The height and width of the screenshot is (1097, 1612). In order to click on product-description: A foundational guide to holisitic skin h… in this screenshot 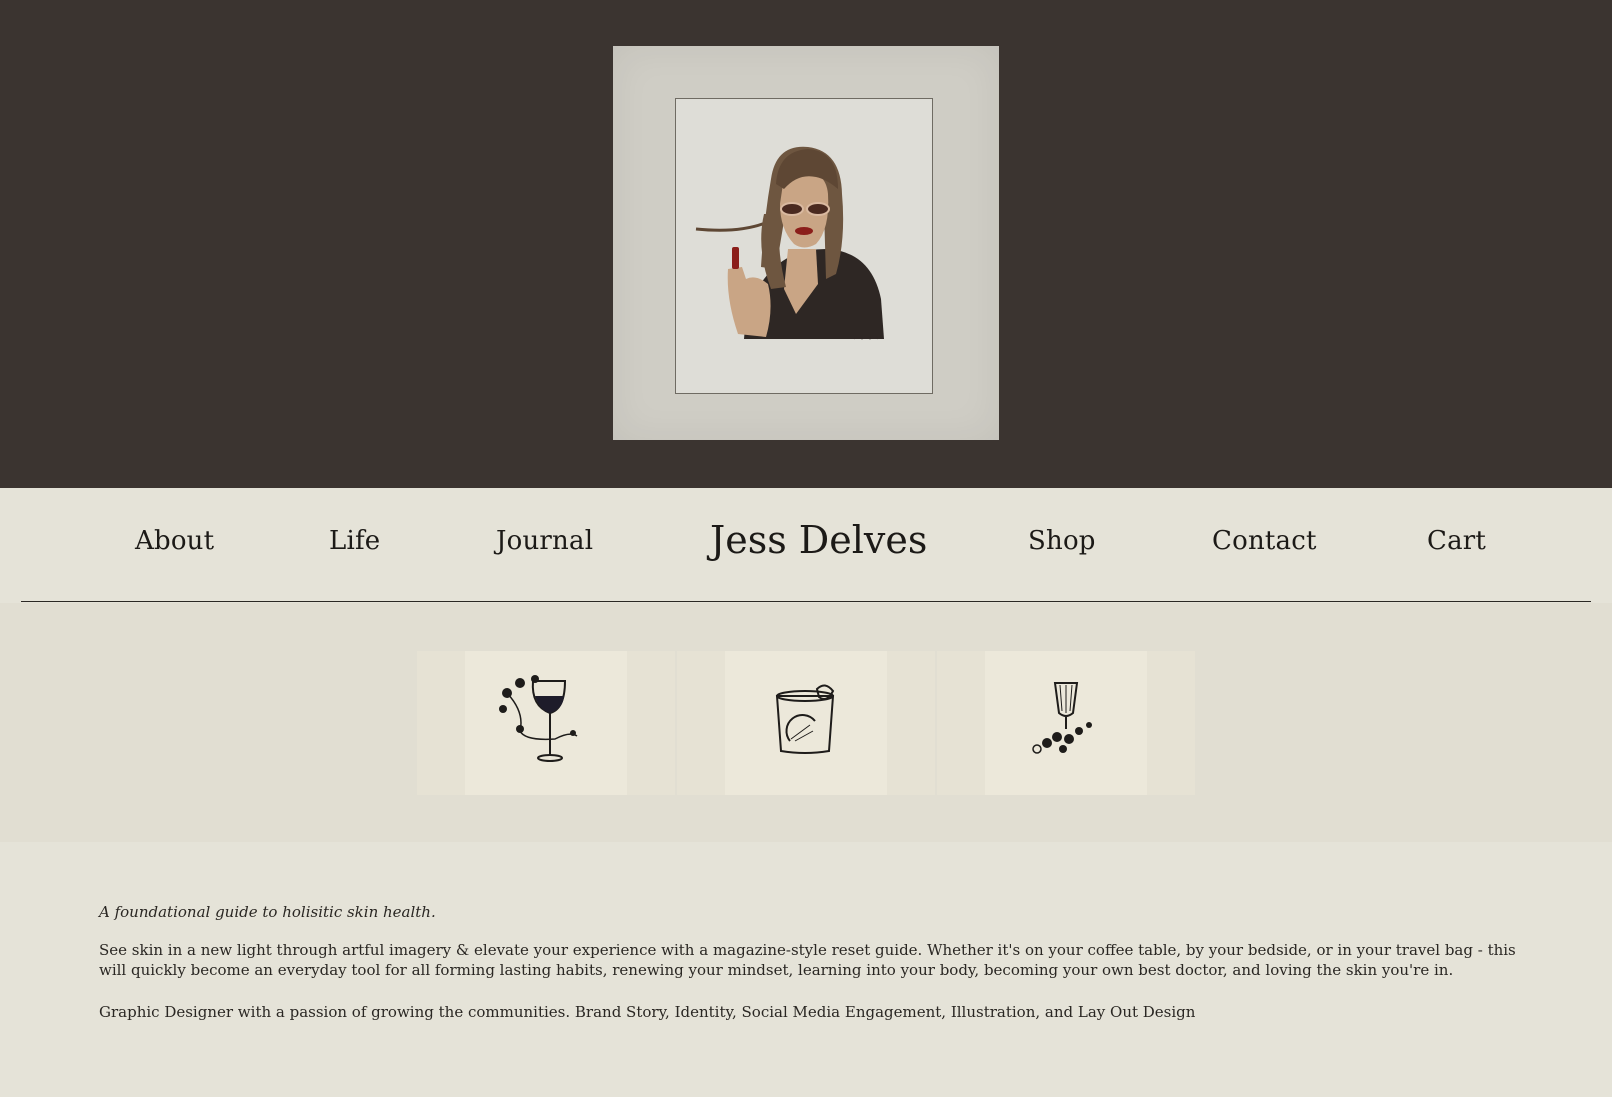, I will do `click(809, 973)`.